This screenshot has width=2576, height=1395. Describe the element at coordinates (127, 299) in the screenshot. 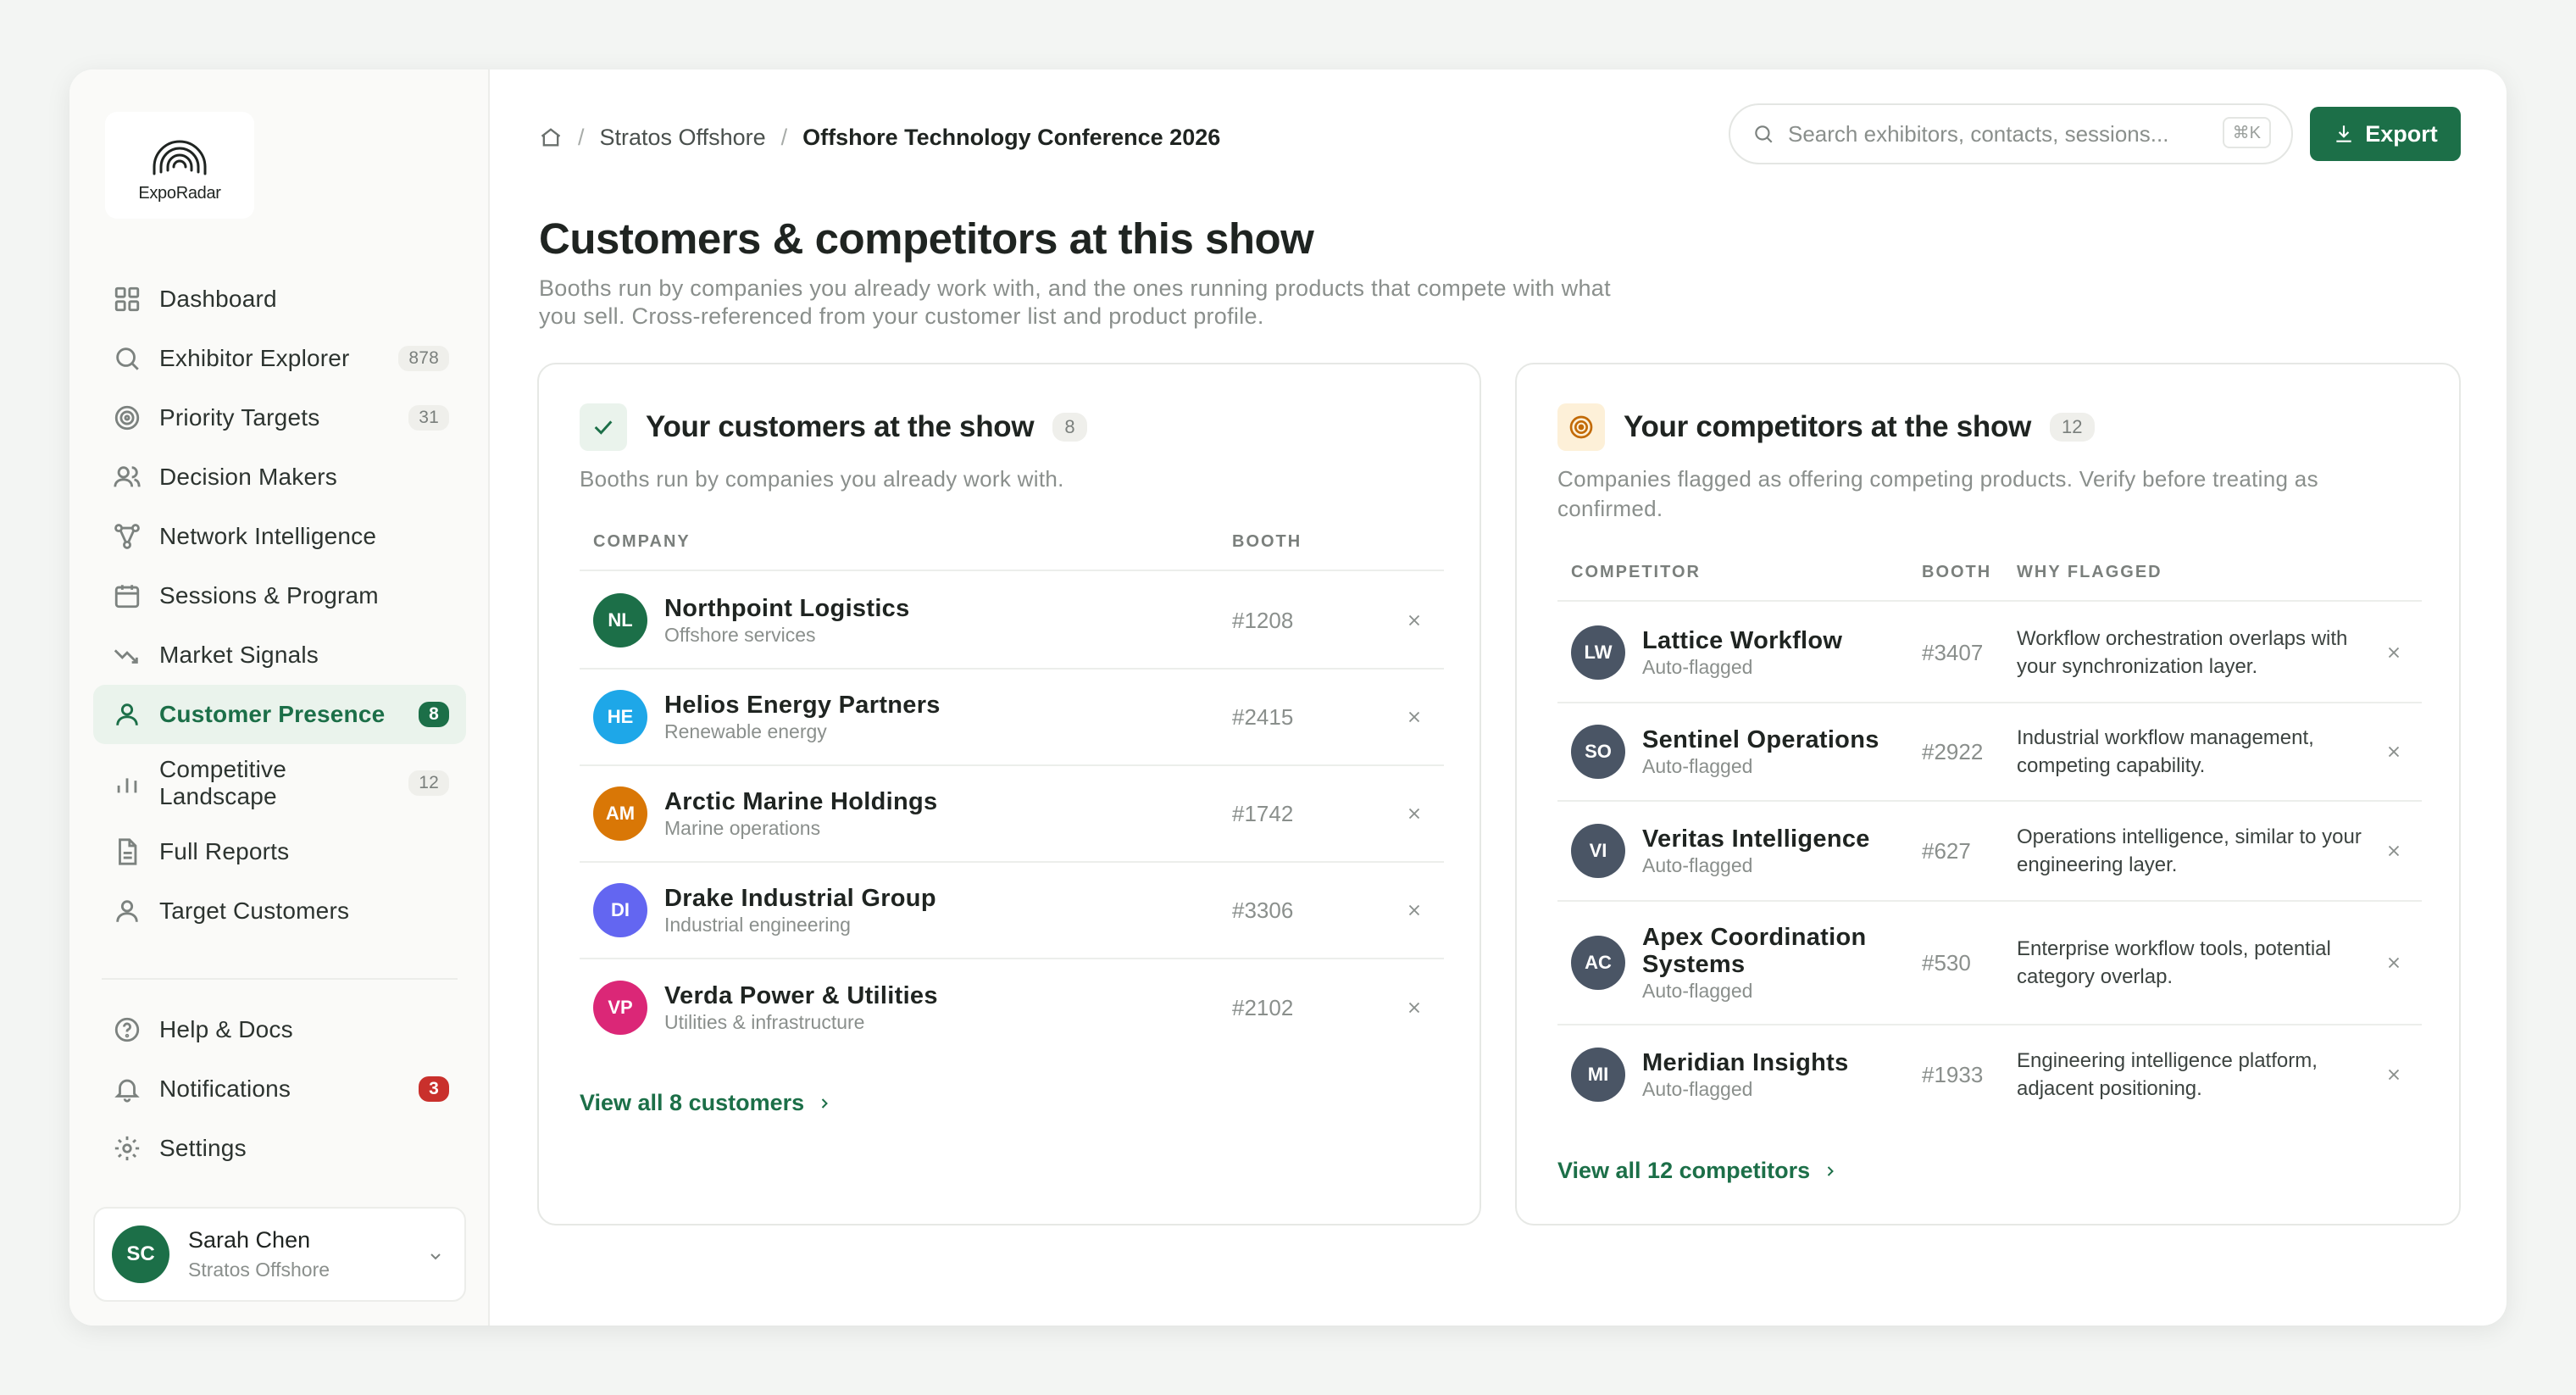

I see `grid-icon` at that location.